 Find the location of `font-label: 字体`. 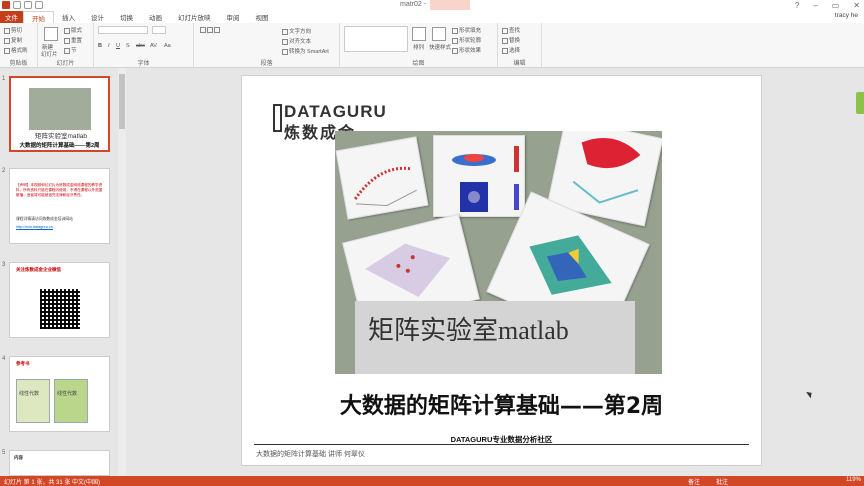

font-label: 字体 is located at coordinates (143, 64).